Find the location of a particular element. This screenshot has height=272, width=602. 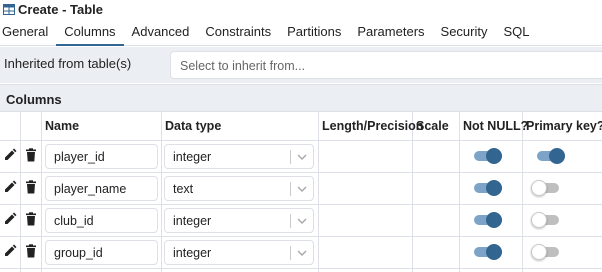

column-name-value: club_id is located at coordinates (74, 221).